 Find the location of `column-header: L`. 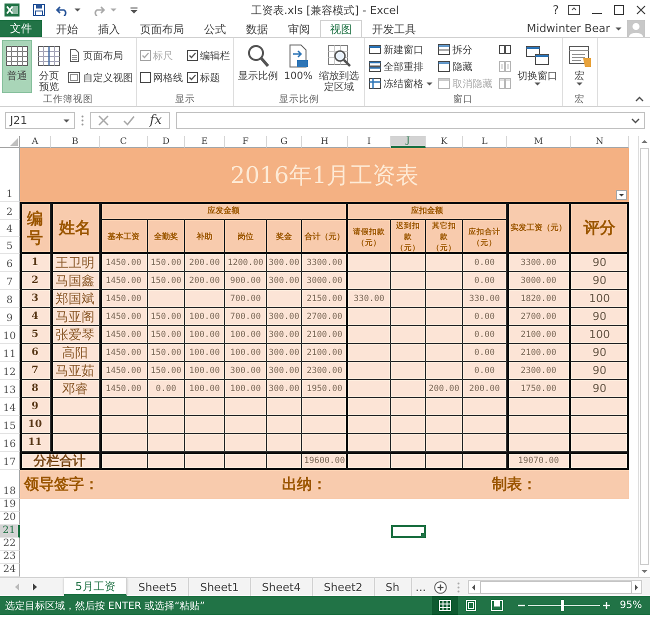

column-header: L is located at coordinates (485, 142).